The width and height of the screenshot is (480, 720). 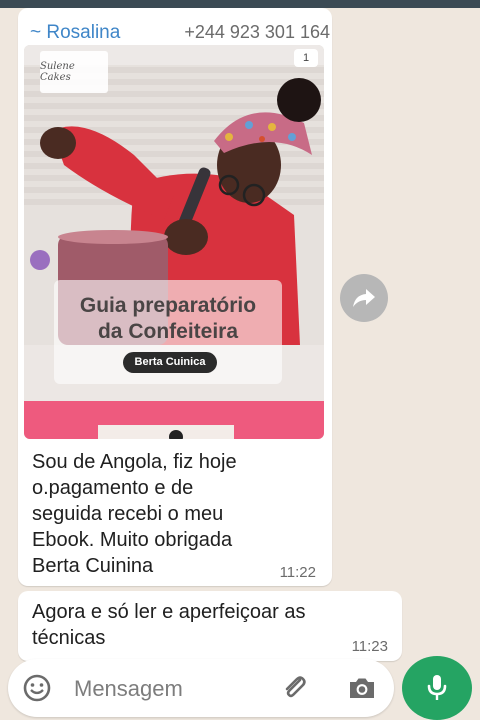 I want to click on page-count-badge: 1, so click(x=306, y=58).